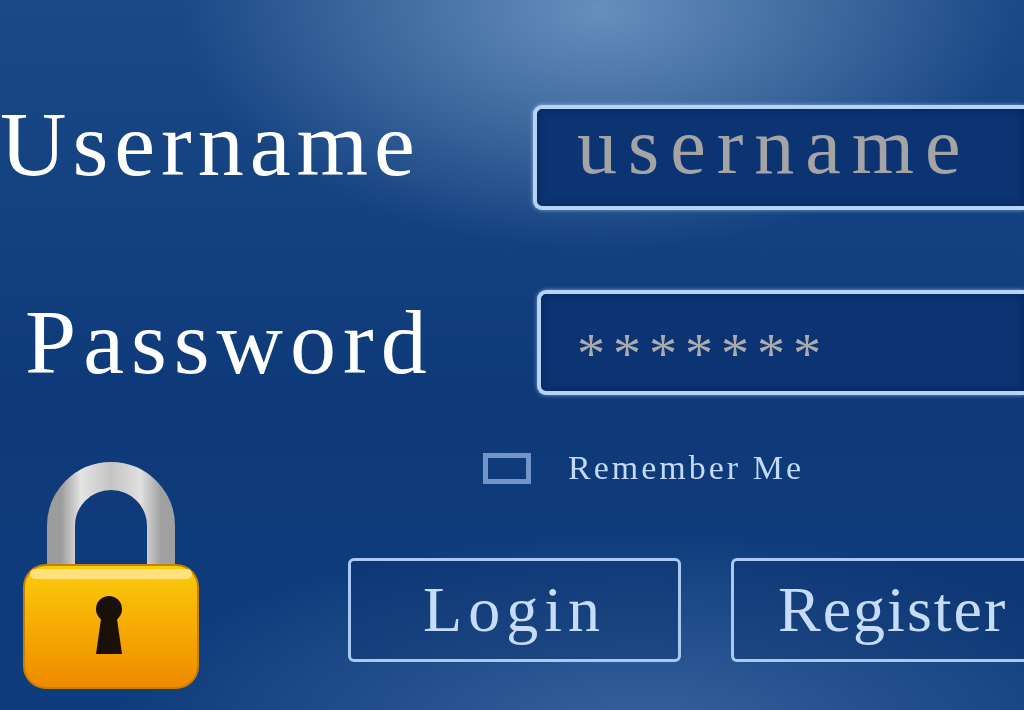 This screenshot has width=1024, height=710. Describe the element at coordinates (111, 576) in the screenshot. I see `padlock-icon` at that location.